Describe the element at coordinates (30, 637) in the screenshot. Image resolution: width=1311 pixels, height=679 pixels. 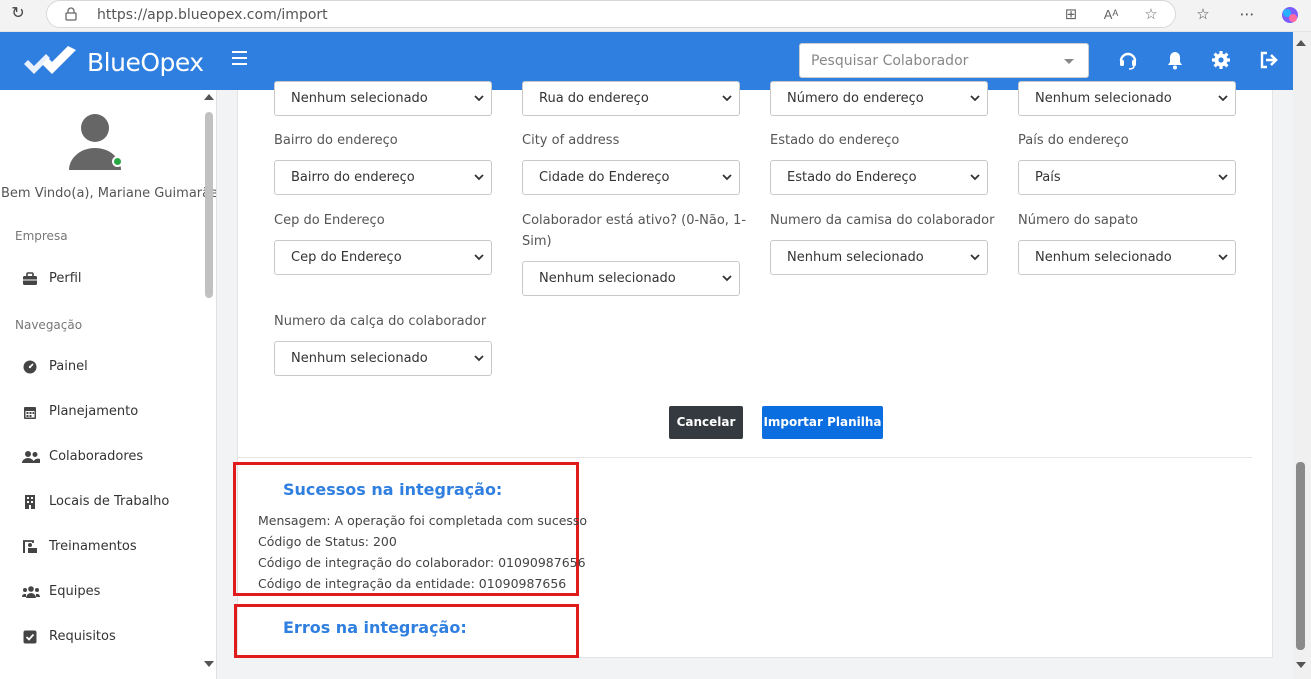
I see `checkbox-icon` at that location.